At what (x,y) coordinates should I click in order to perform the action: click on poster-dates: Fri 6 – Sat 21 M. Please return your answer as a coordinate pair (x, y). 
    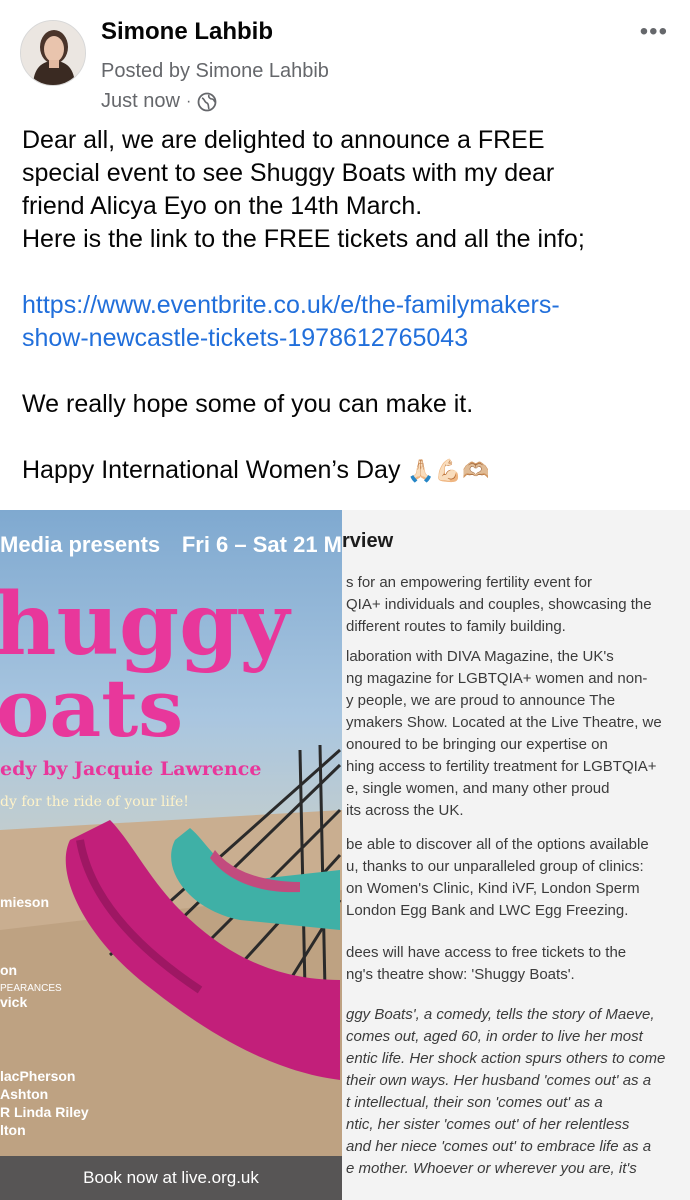
    Looking at the image, I should click on (261, 544).